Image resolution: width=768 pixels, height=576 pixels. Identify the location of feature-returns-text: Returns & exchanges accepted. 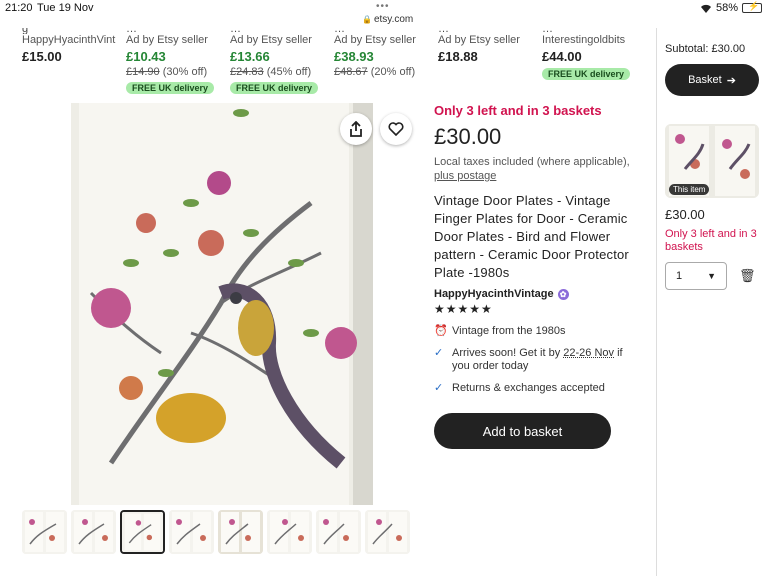
(528, 388).